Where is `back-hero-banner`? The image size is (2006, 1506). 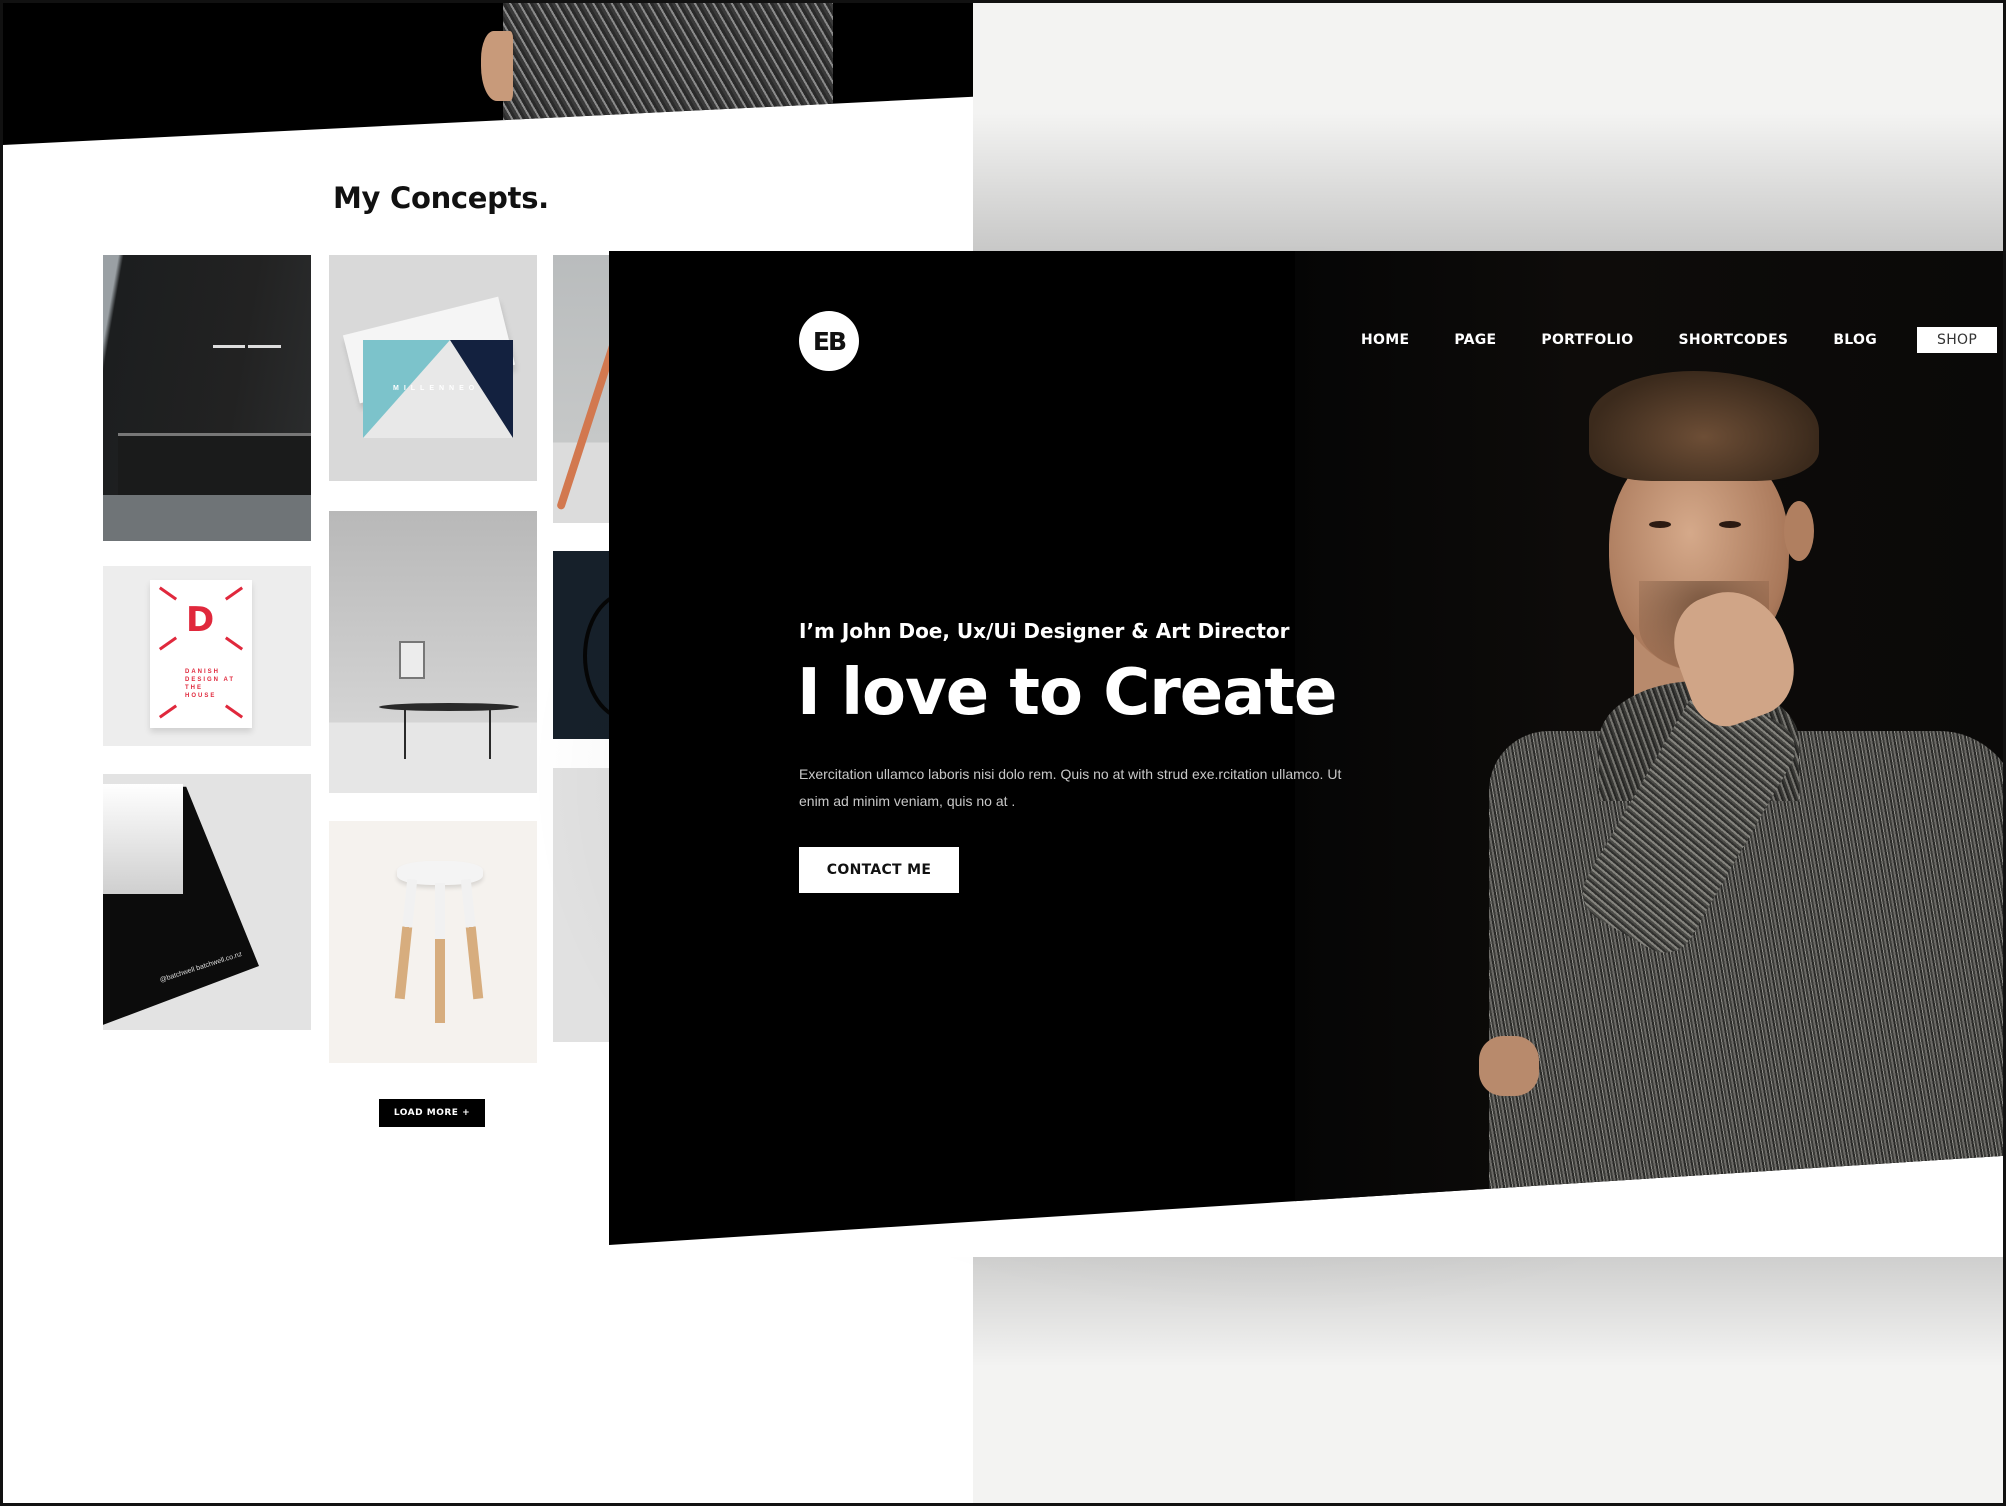
back-hero-banner is located at coordinates (488, 74).